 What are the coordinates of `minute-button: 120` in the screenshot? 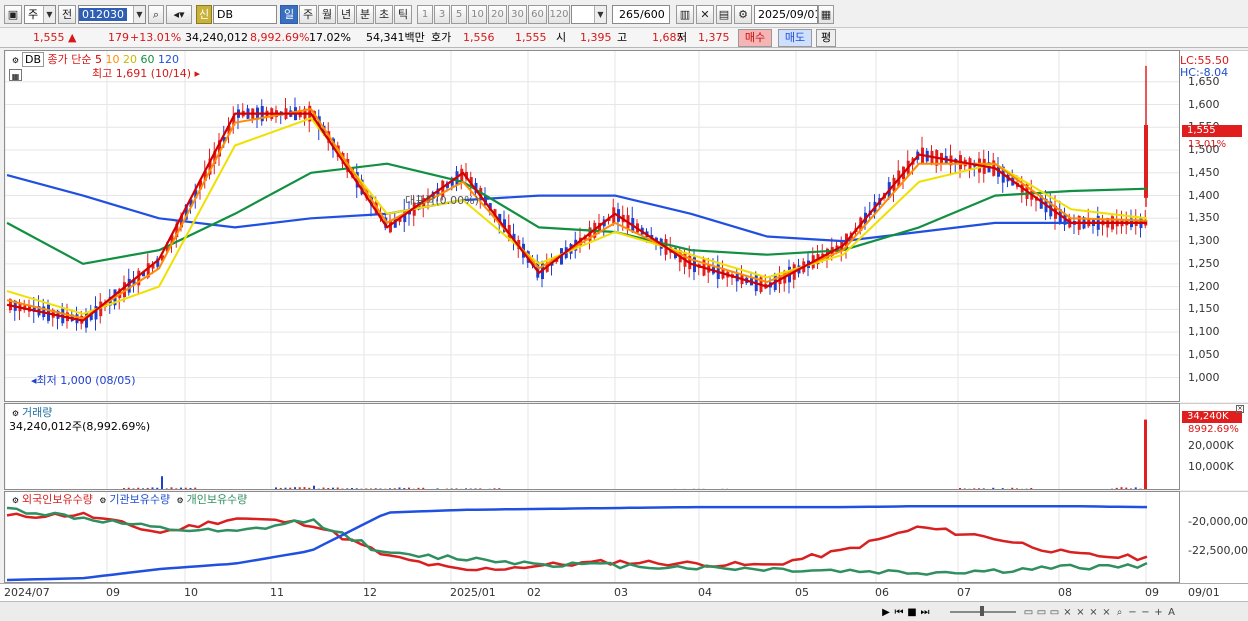 It's located at (559, 14).